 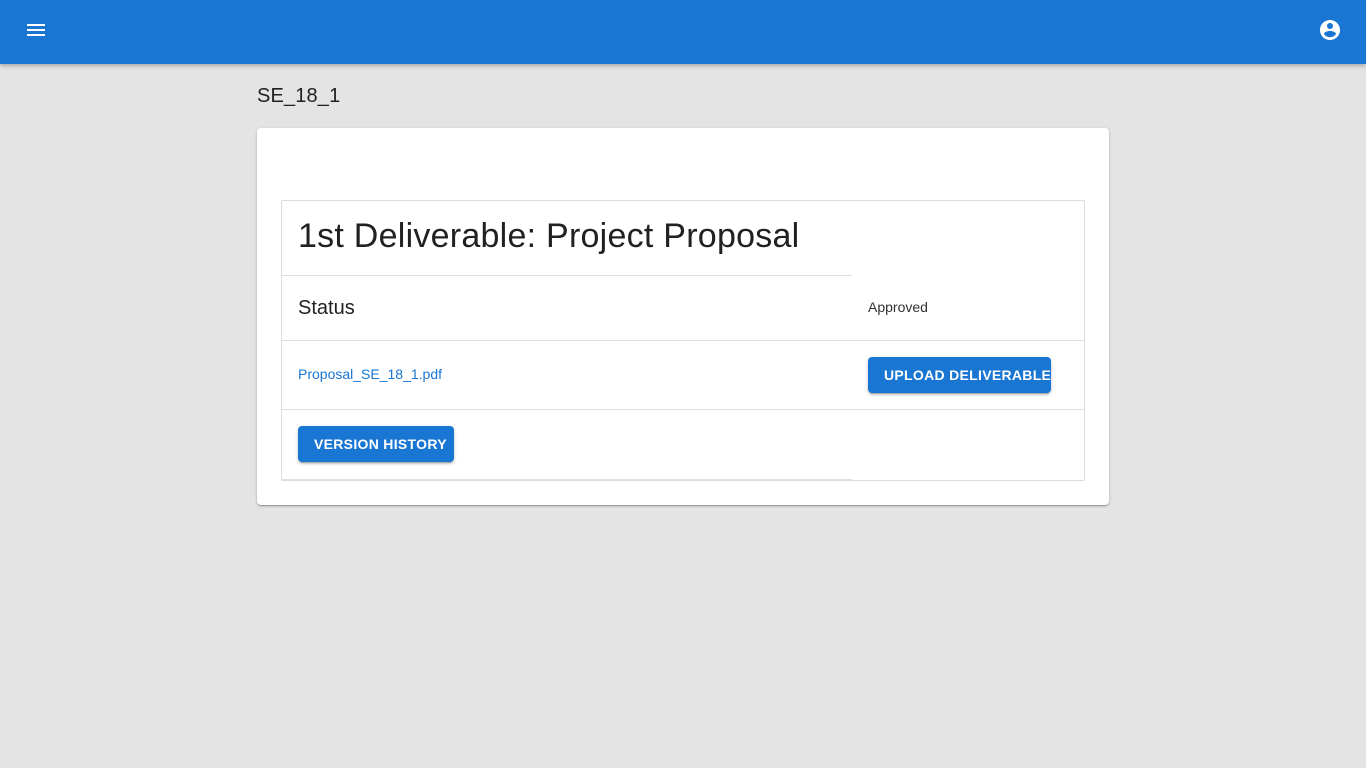 What do you see at coordinates (326, 308) in the screenshot?
I see `status-label: Status` at bounding box center [326, 308].